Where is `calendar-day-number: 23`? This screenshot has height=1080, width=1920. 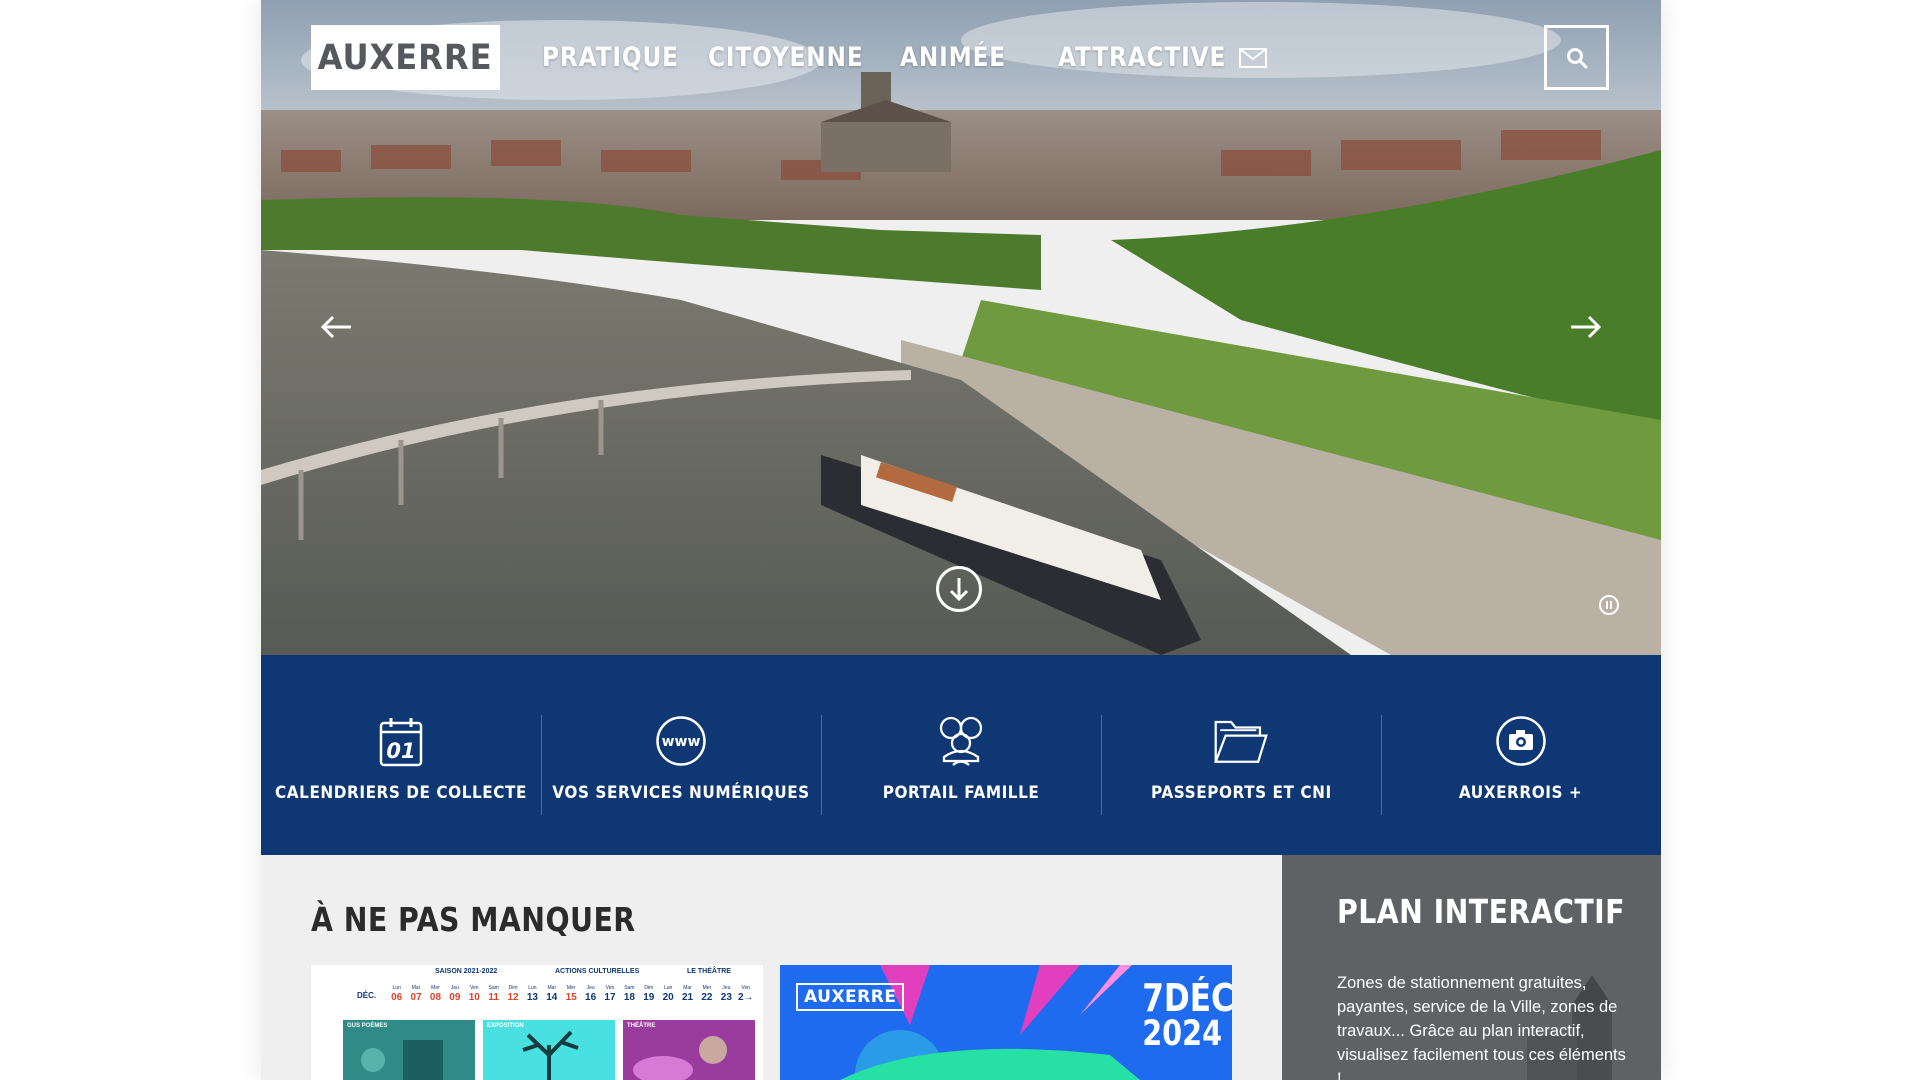
calendar-day-number: 23 is located at coordinates (726, 997).